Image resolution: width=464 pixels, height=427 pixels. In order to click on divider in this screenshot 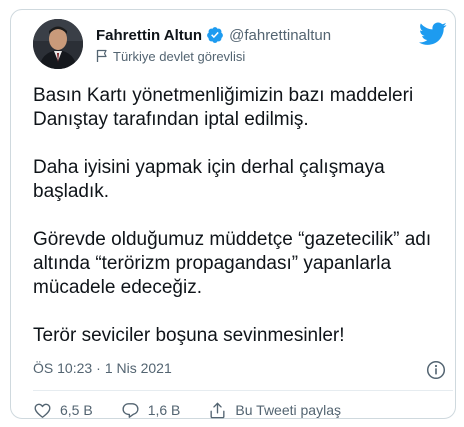, I will do `click(243, 390)`.